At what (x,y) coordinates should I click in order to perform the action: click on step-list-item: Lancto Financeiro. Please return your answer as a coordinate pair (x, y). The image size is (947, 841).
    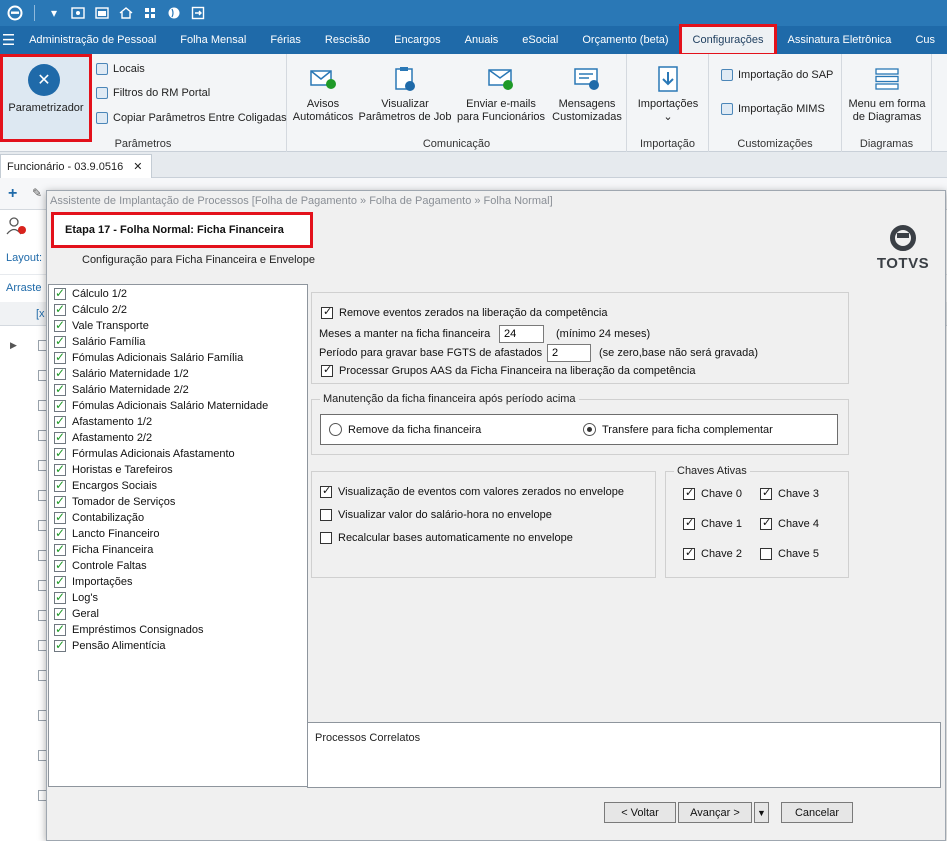
    Looking at the image, I should click on (106, 533).